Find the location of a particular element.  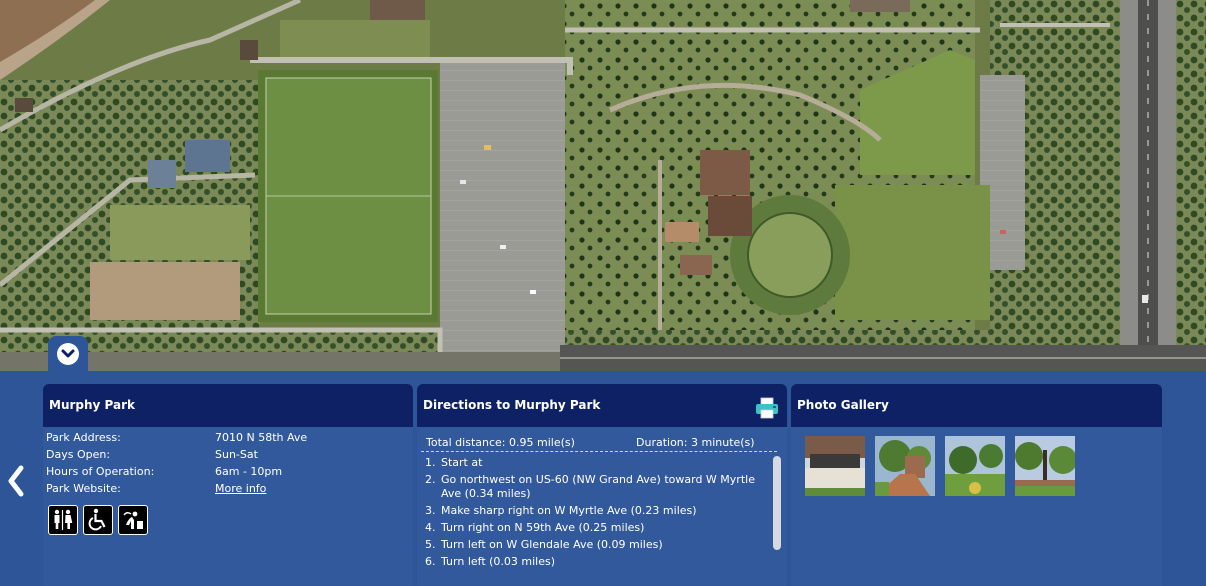

more-info-link: More info is located at coordinates (240, 488).